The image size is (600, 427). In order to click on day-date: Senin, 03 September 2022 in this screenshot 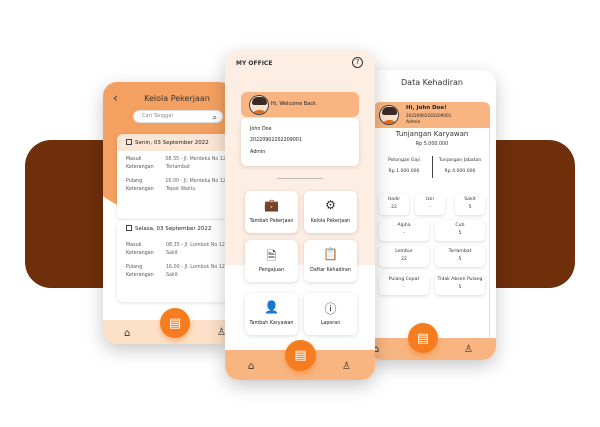, I will do `click(172, 143)`.